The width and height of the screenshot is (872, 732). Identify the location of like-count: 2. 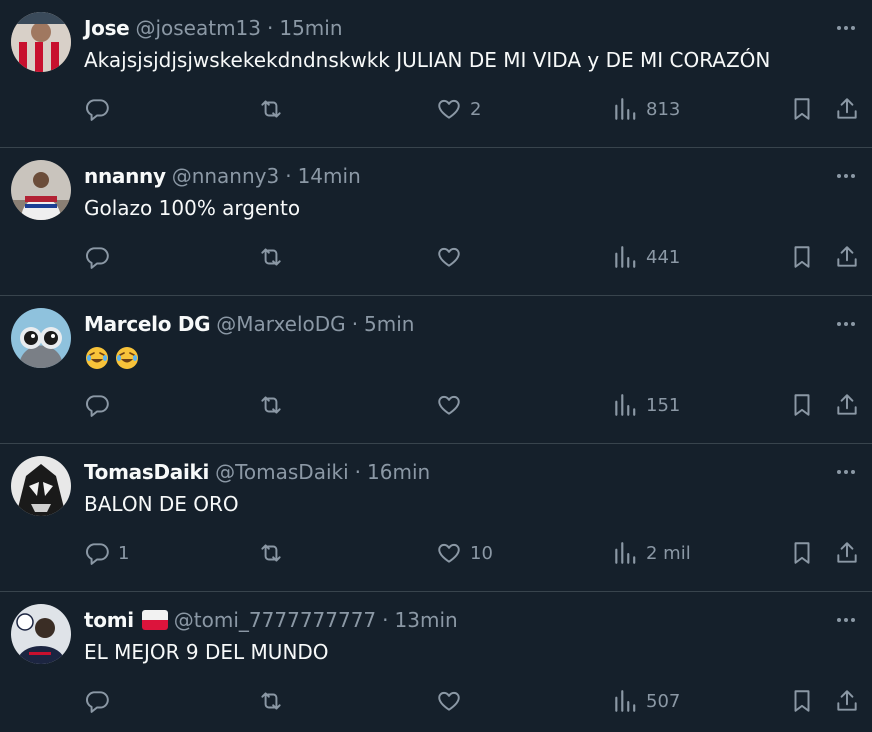
(476, 109).